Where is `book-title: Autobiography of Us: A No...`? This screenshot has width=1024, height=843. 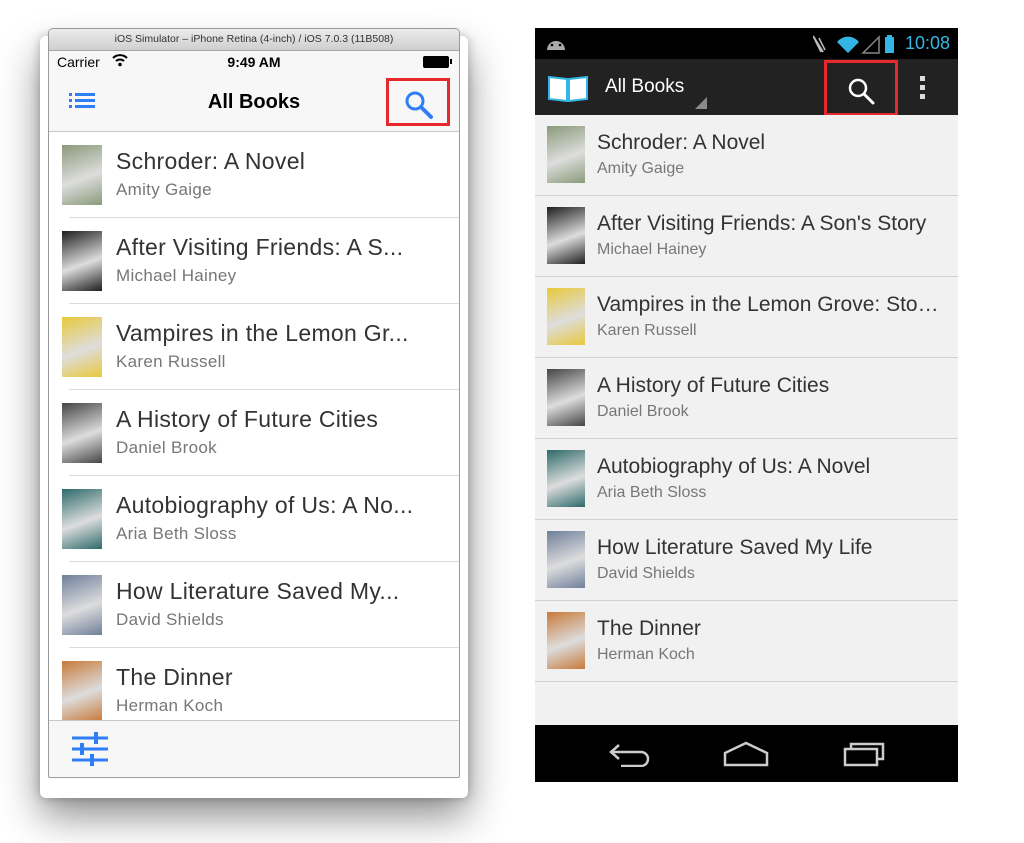
book-title: Autobiography of Us: A No... is located at coordinates (265, 505).